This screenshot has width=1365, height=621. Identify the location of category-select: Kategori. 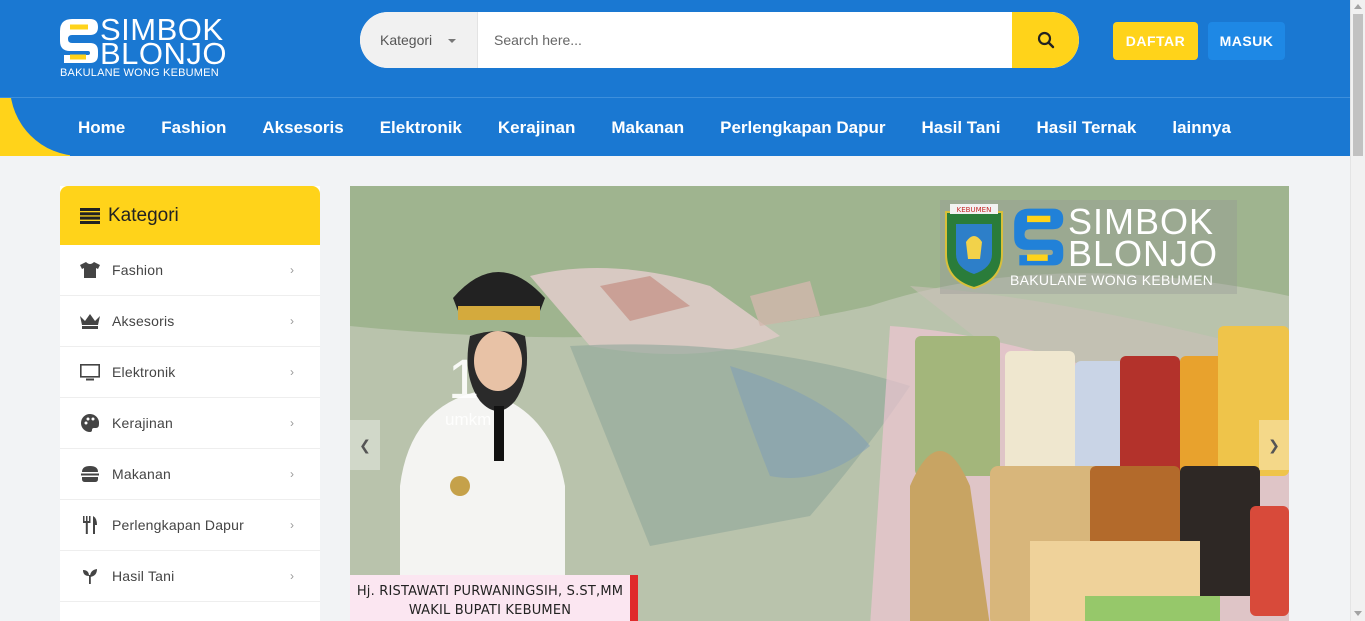
(419, 40).